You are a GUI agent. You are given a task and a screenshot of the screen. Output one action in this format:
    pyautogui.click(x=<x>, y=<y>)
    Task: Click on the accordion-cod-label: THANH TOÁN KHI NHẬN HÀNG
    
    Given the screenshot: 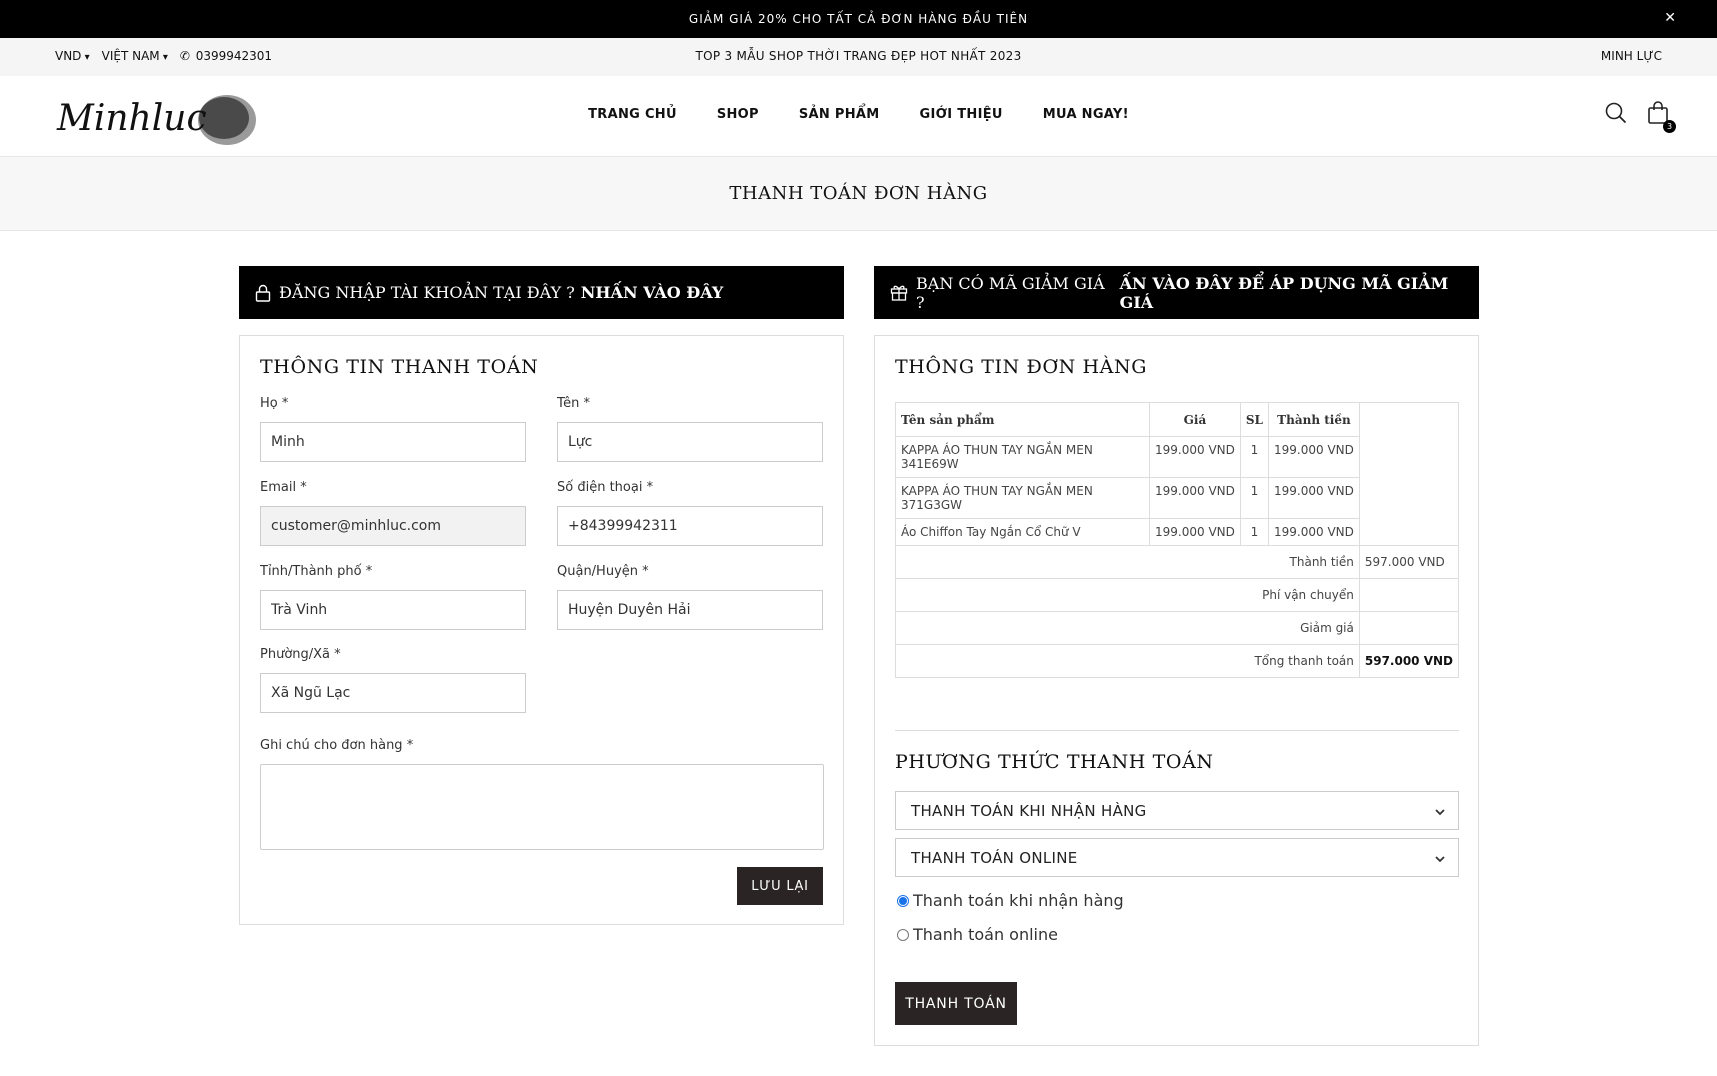 What is the action you would take?
    pyautogui.click(x=1029, y=810)
    